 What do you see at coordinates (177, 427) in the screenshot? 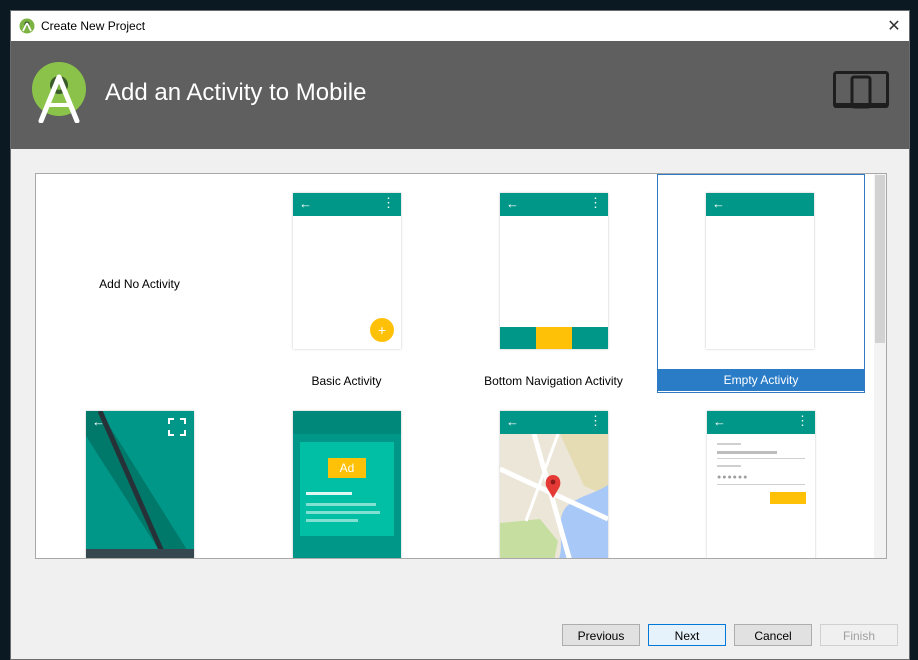
I see `fullscreen-expand-icon` at bounding box center [177, 427].